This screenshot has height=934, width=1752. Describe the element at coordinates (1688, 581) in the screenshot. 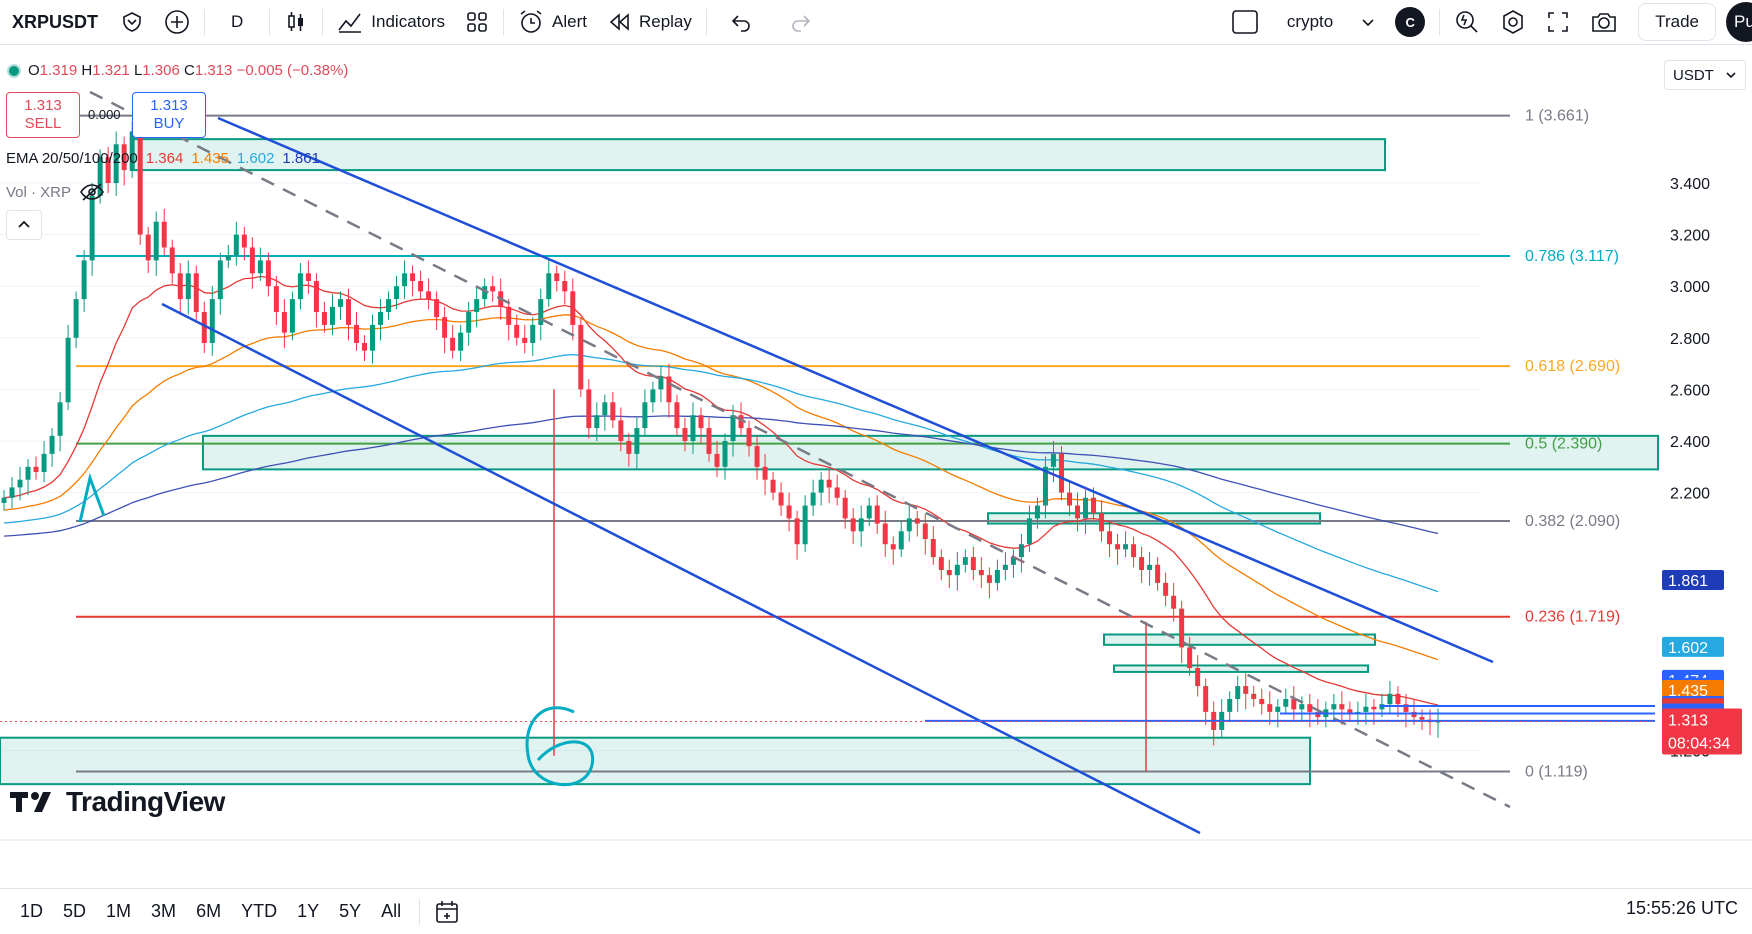

I see `price-badge-label: 1.861` at that location.